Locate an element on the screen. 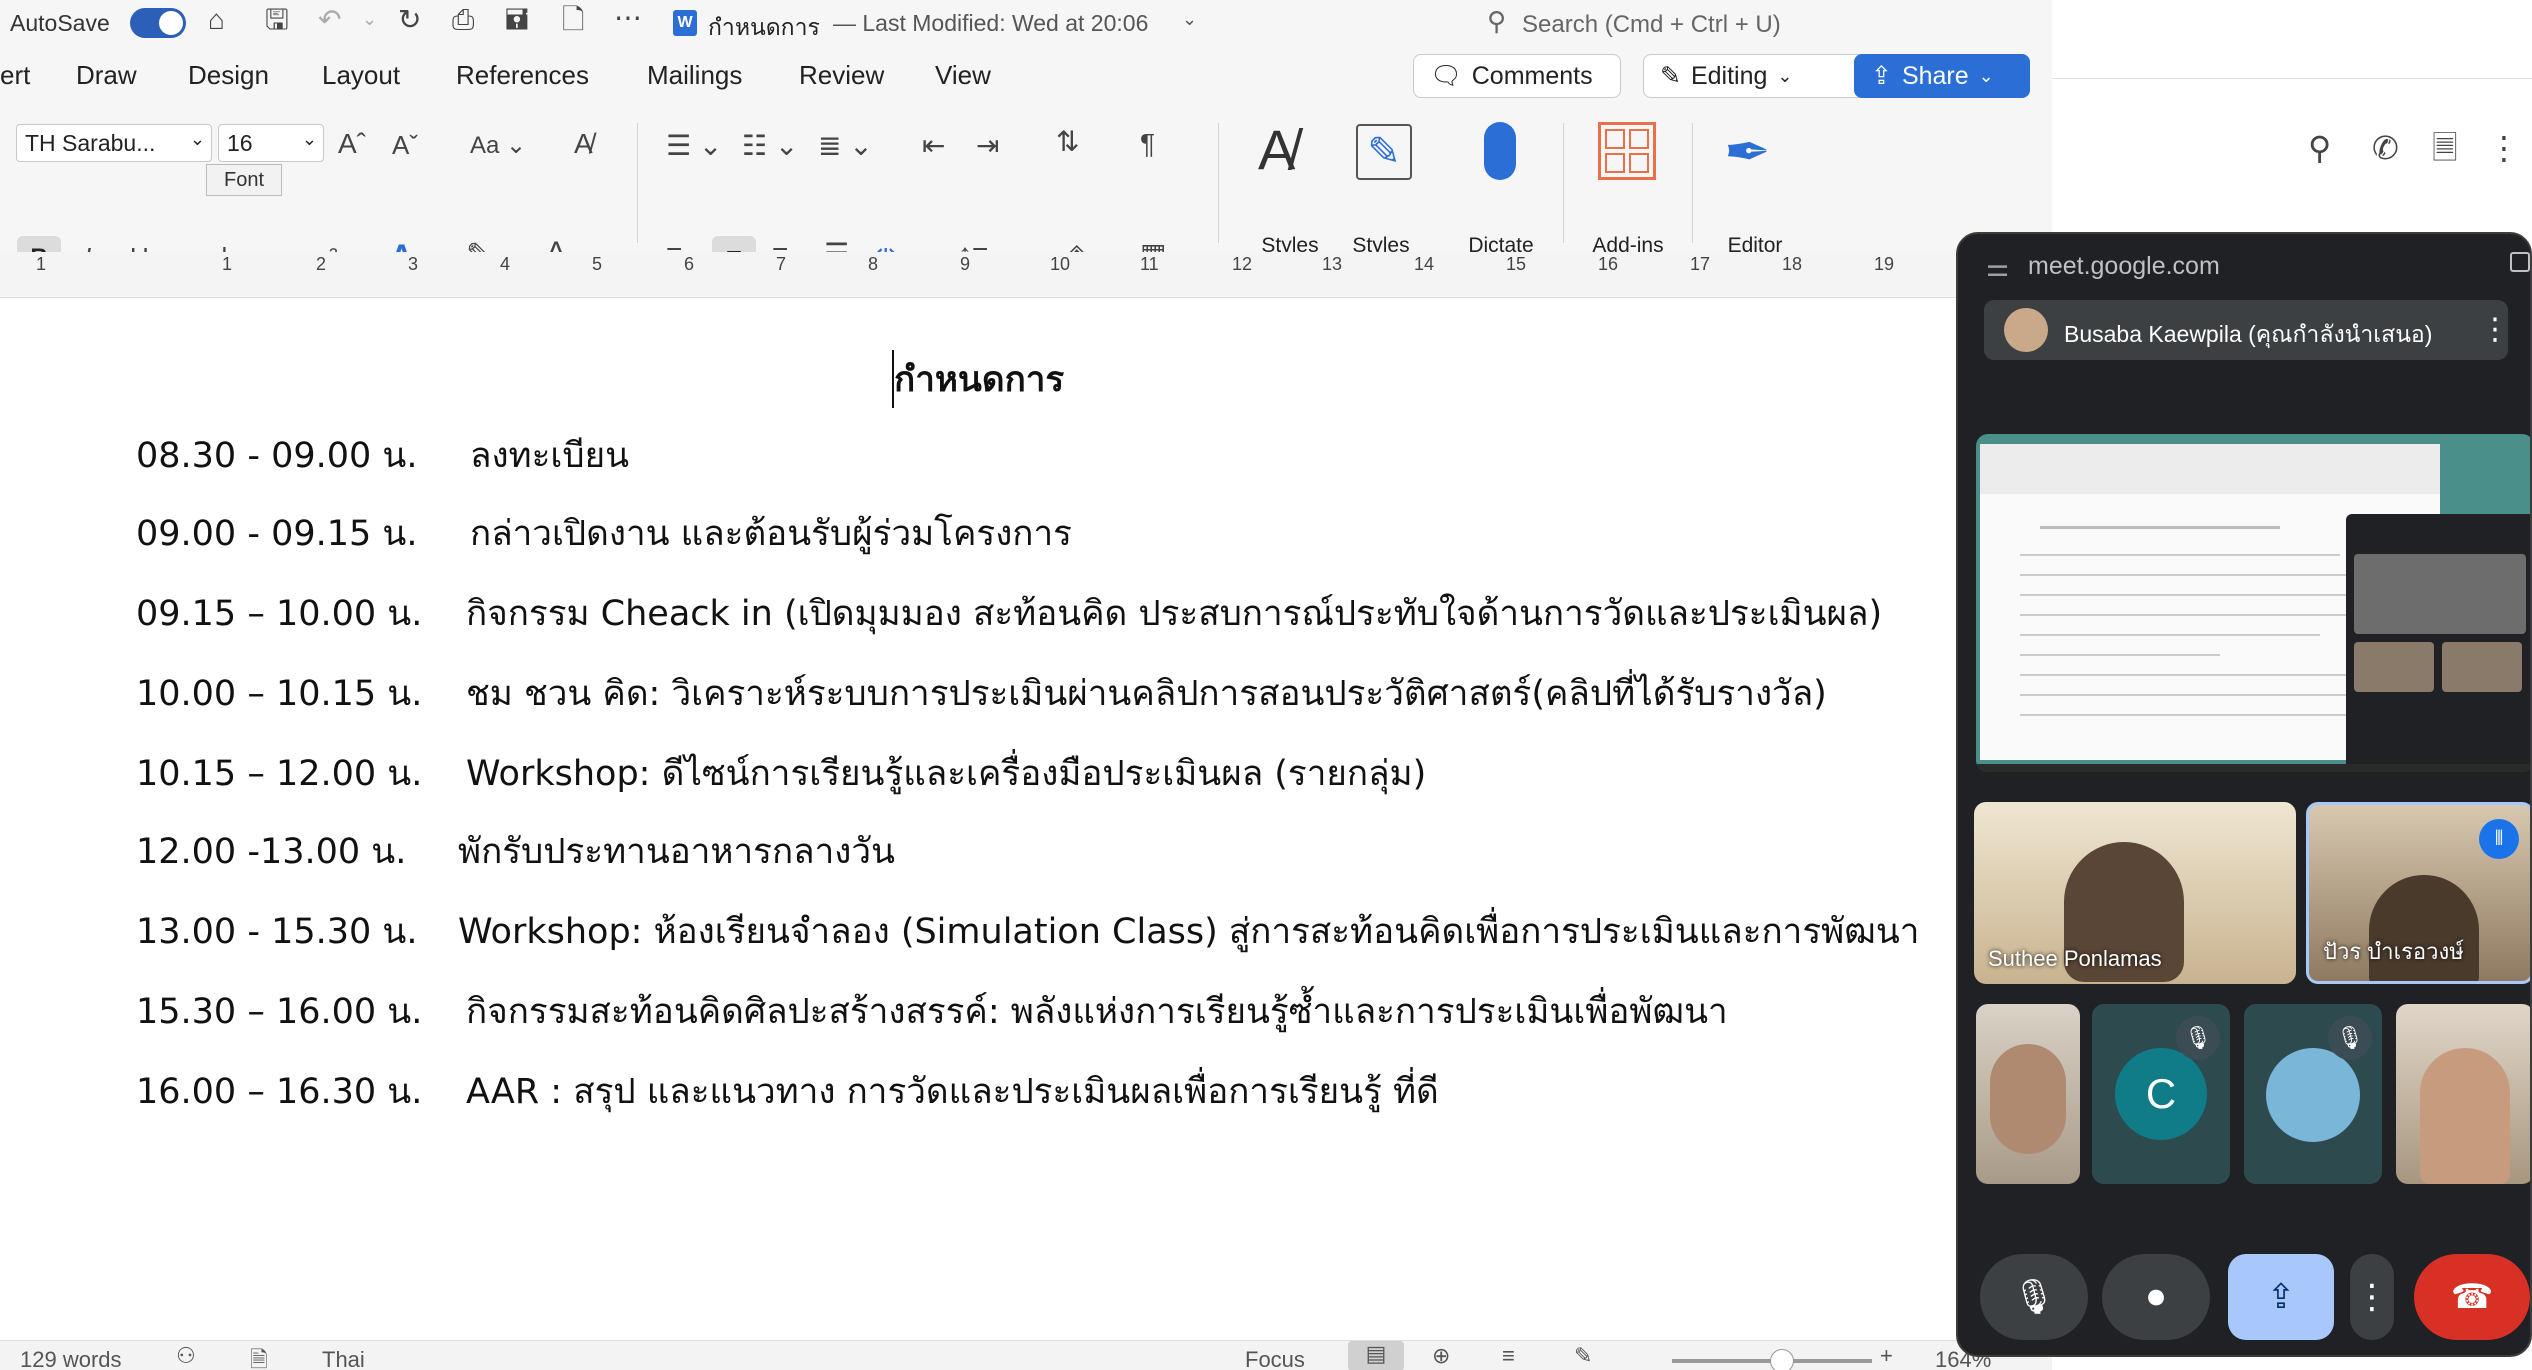 The height and width of the screenshot is (1370, 2532). decrease-indent-icon: ⇤ is located at coordinates (933, 146).